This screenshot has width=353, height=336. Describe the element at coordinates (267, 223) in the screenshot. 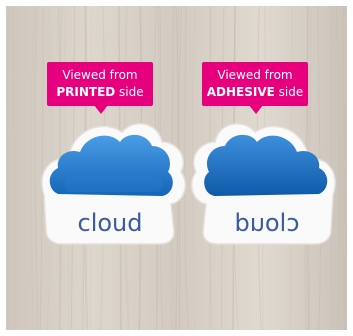

I see `sticker-adhesive-text: cloud` at that location.